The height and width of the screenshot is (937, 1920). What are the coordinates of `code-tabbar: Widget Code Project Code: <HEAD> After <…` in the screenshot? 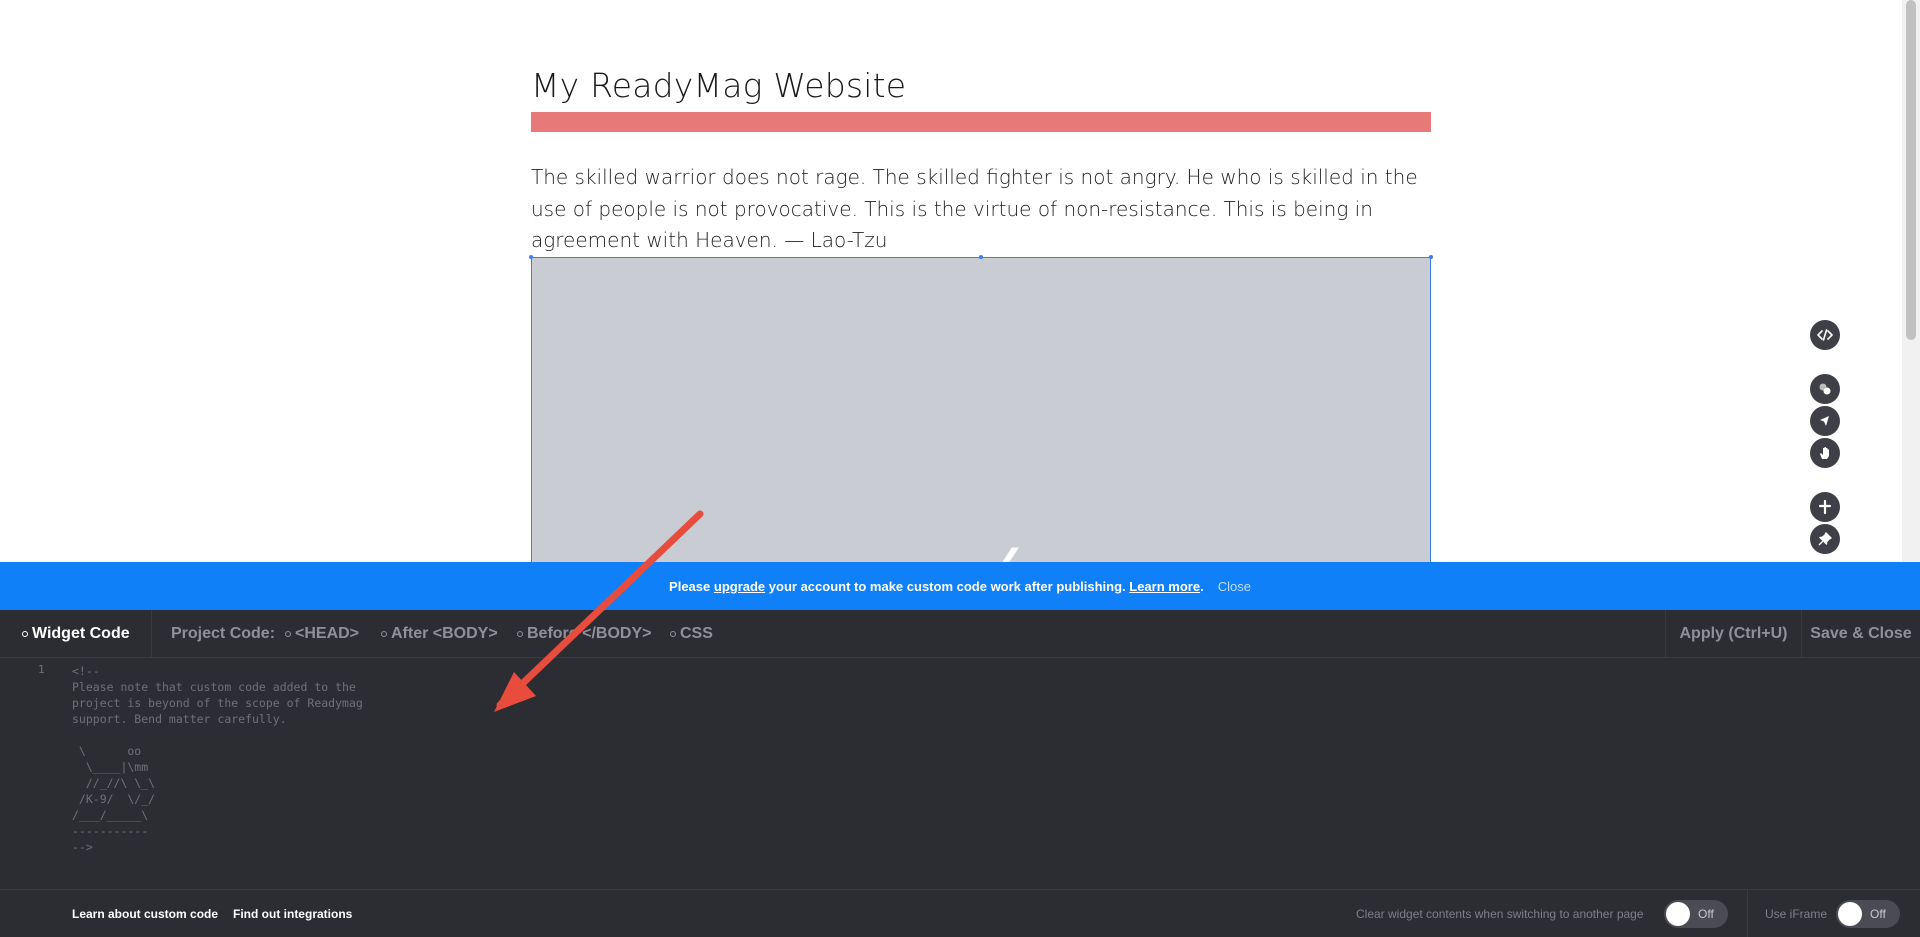 It's located at (960, 634).